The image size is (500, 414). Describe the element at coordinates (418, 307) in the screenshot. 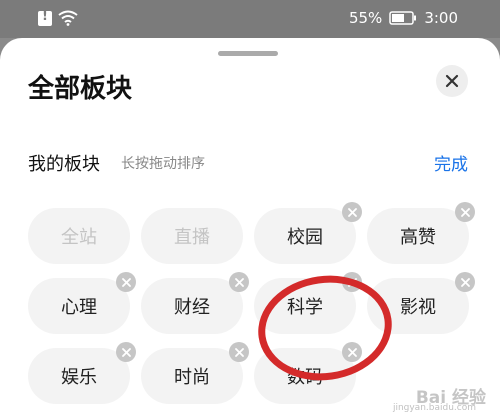

I see `chip-label: 影视` at that location.